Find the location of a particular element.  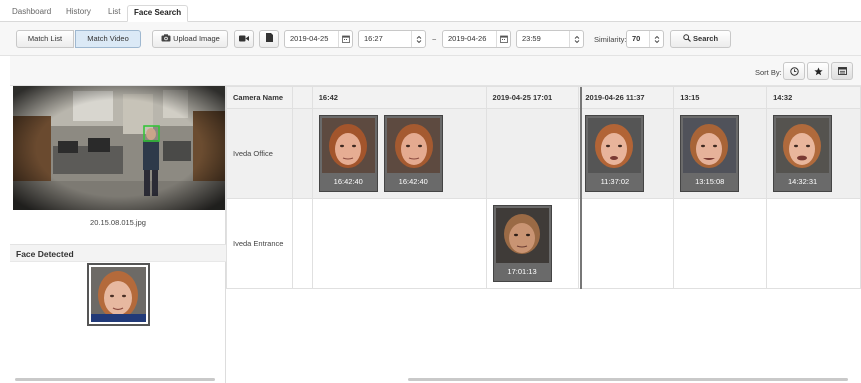

camera-icon is located at coordinates (166, 38).